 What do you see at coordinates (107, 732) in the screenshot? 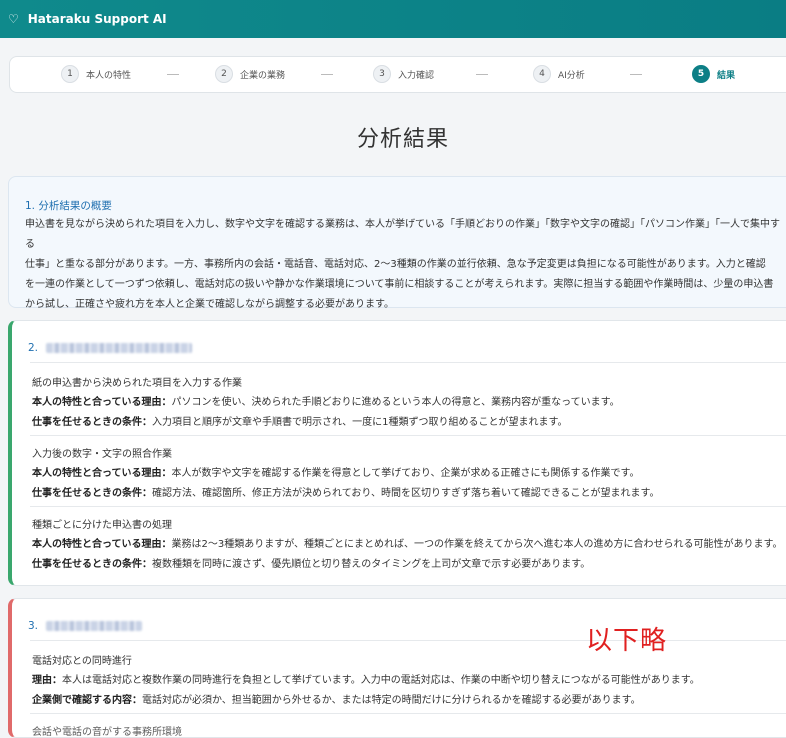
I see `item-title: 会話や電話の音がする事務所環境` at bounding box center [107, 732].